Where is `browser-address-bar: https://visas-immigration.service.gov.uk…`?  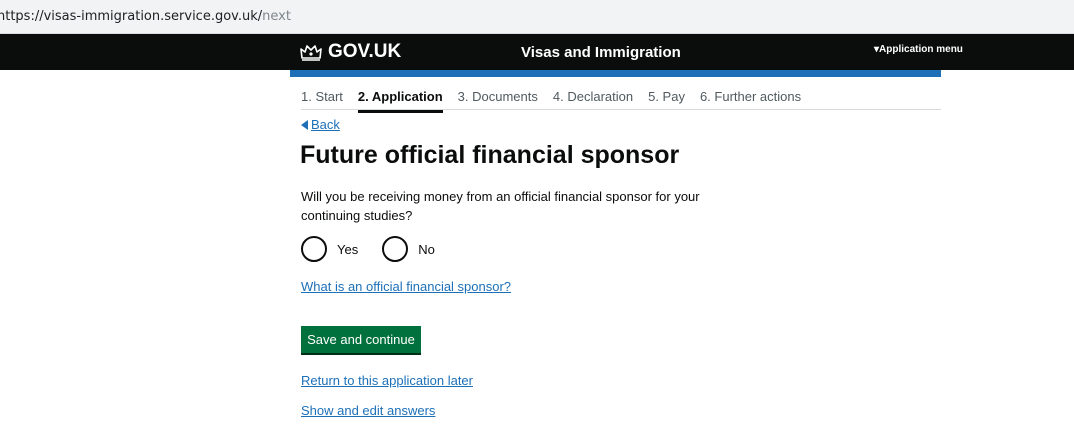 browser-address-bar: https://visas-immigration.service.gov.uk… is located at coordinates (537, 17).